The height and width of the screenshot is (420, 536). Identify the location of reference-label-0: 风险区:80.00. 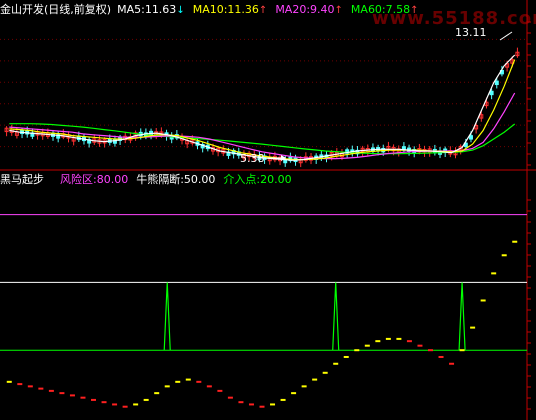
(94, 179).